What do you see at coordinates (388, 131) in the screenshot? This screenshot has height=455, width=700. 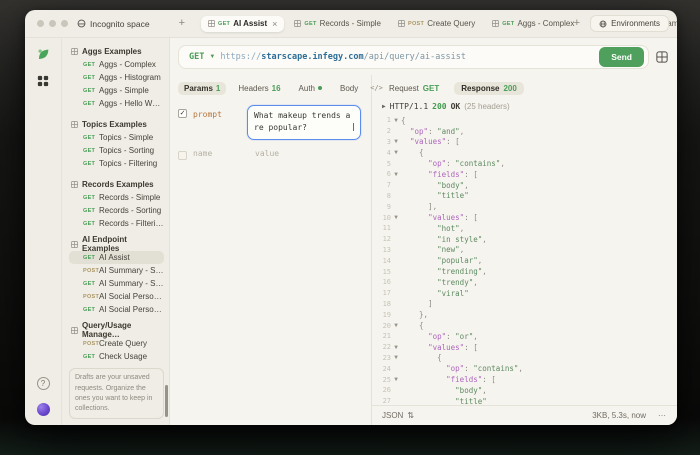 I see `line-number: 2` at bounding box center [388, 131].